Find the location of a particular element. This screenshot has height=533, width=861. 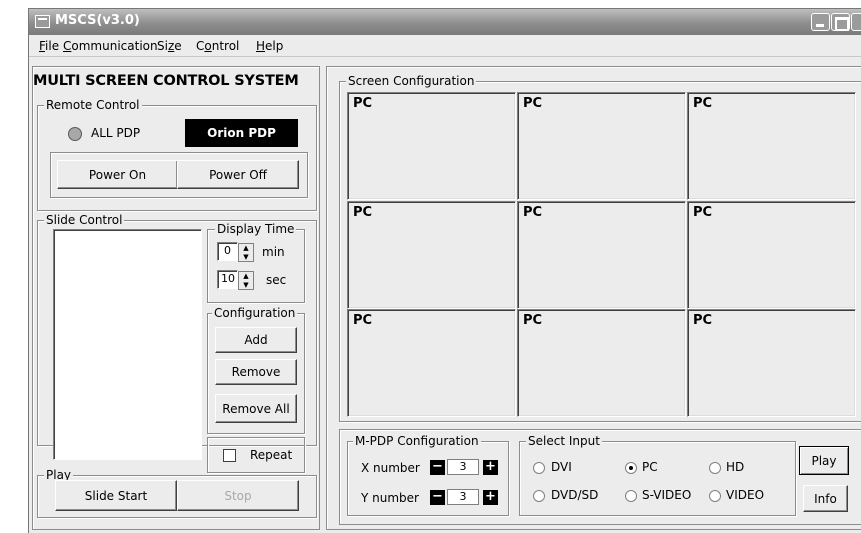

remote-control-legend: Remote Control is located at coordinates (93, 105).